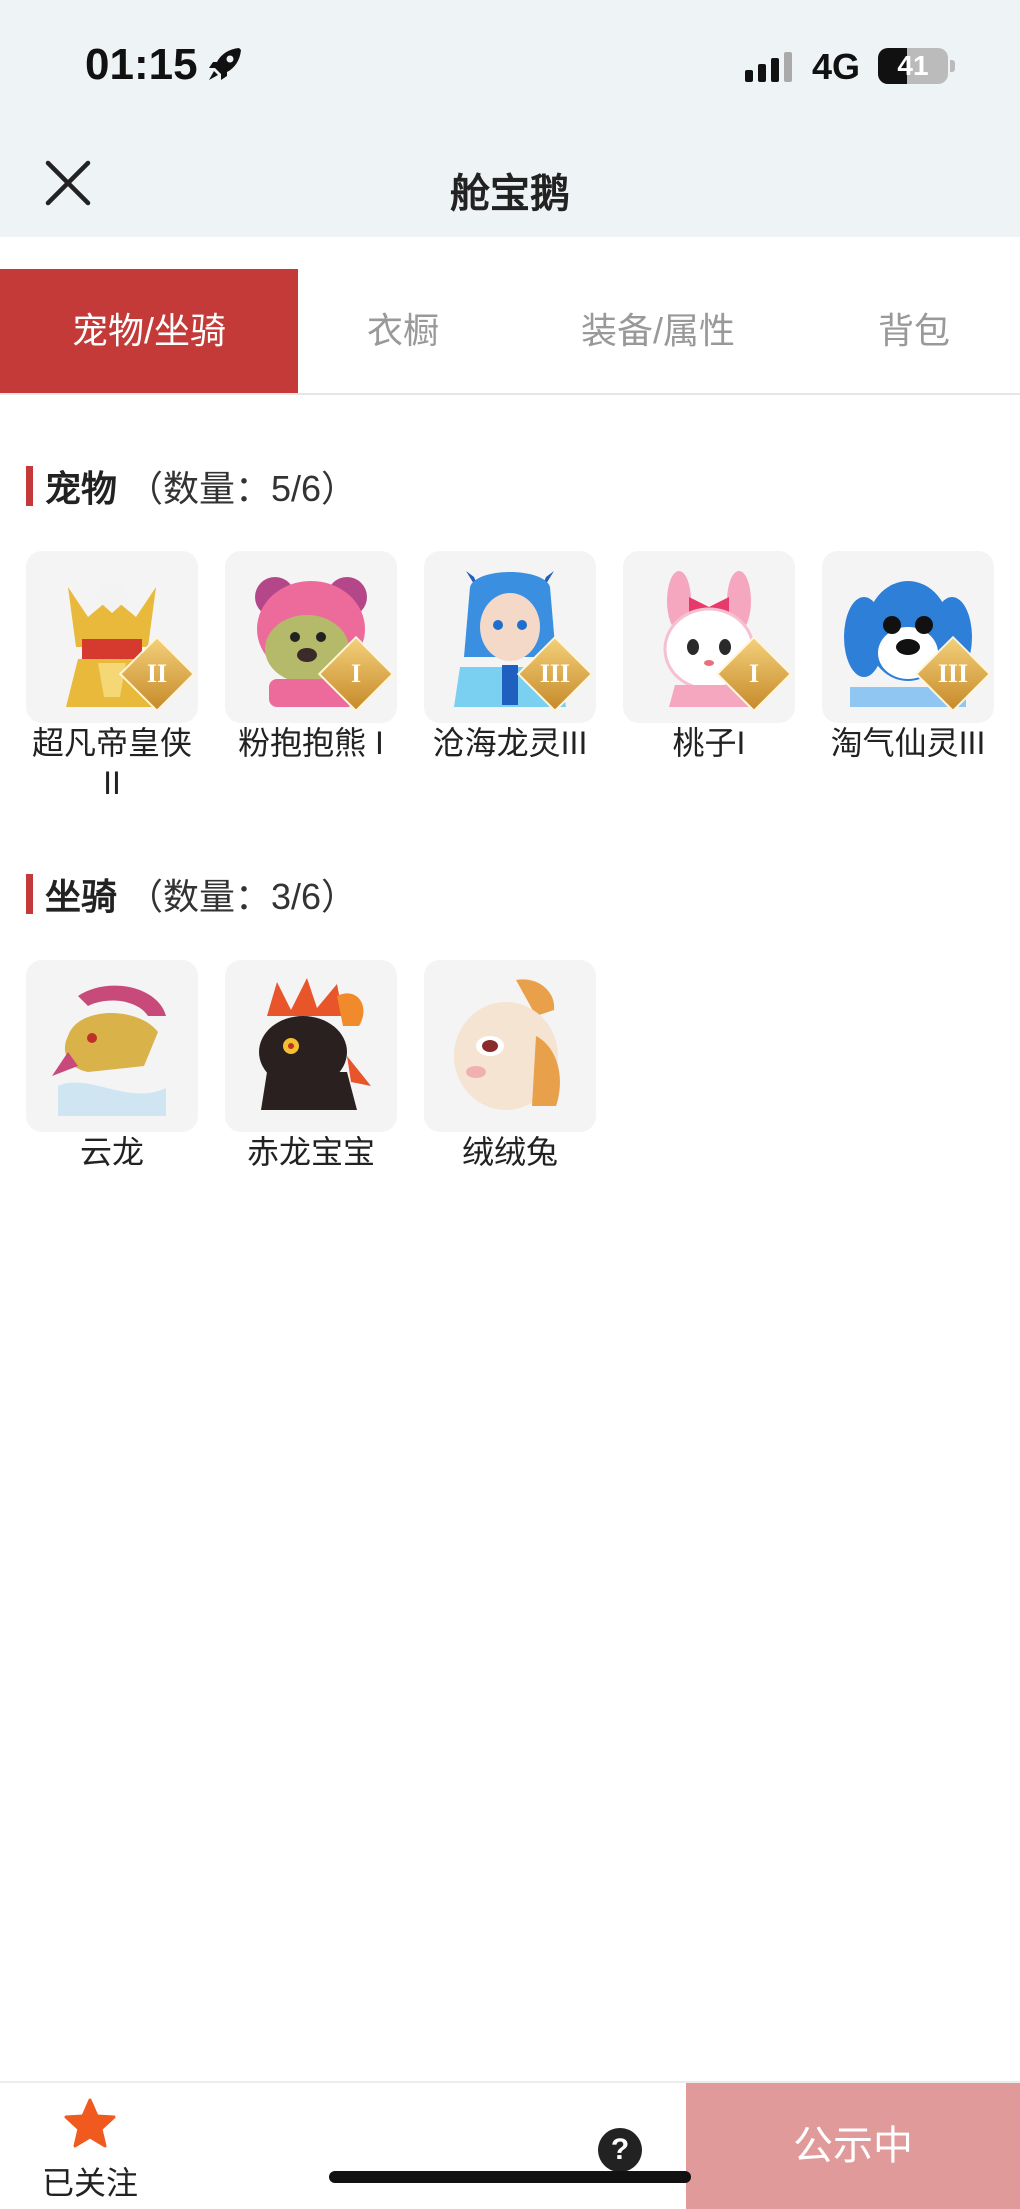 The image size is (1020, 2209). I want to click on signal-strength-icon, so click(768, 67).